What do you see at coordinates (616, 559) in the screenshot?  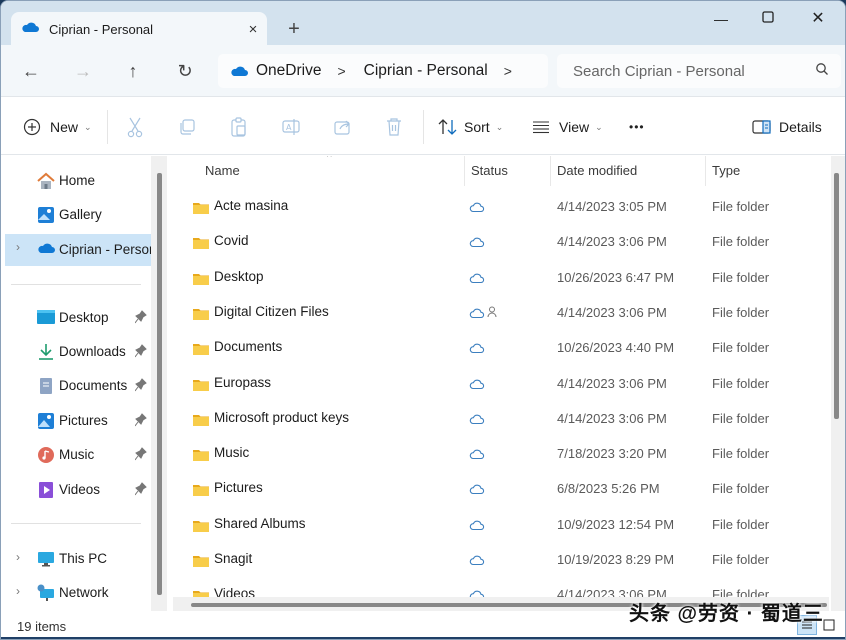 I see `date-modified: 10/19/2023 8:29 PM` at bounding box center [616, 559].